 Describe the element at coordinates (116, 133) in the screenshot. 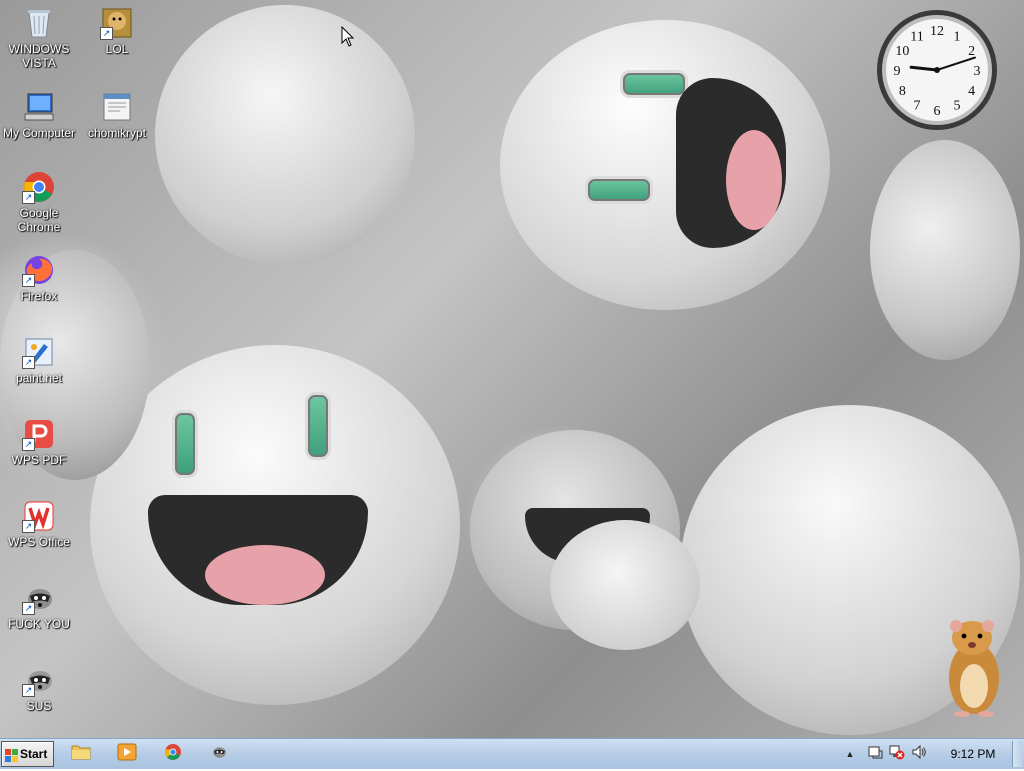

I see `desktop-icon-label: chomikrypt` at that location.